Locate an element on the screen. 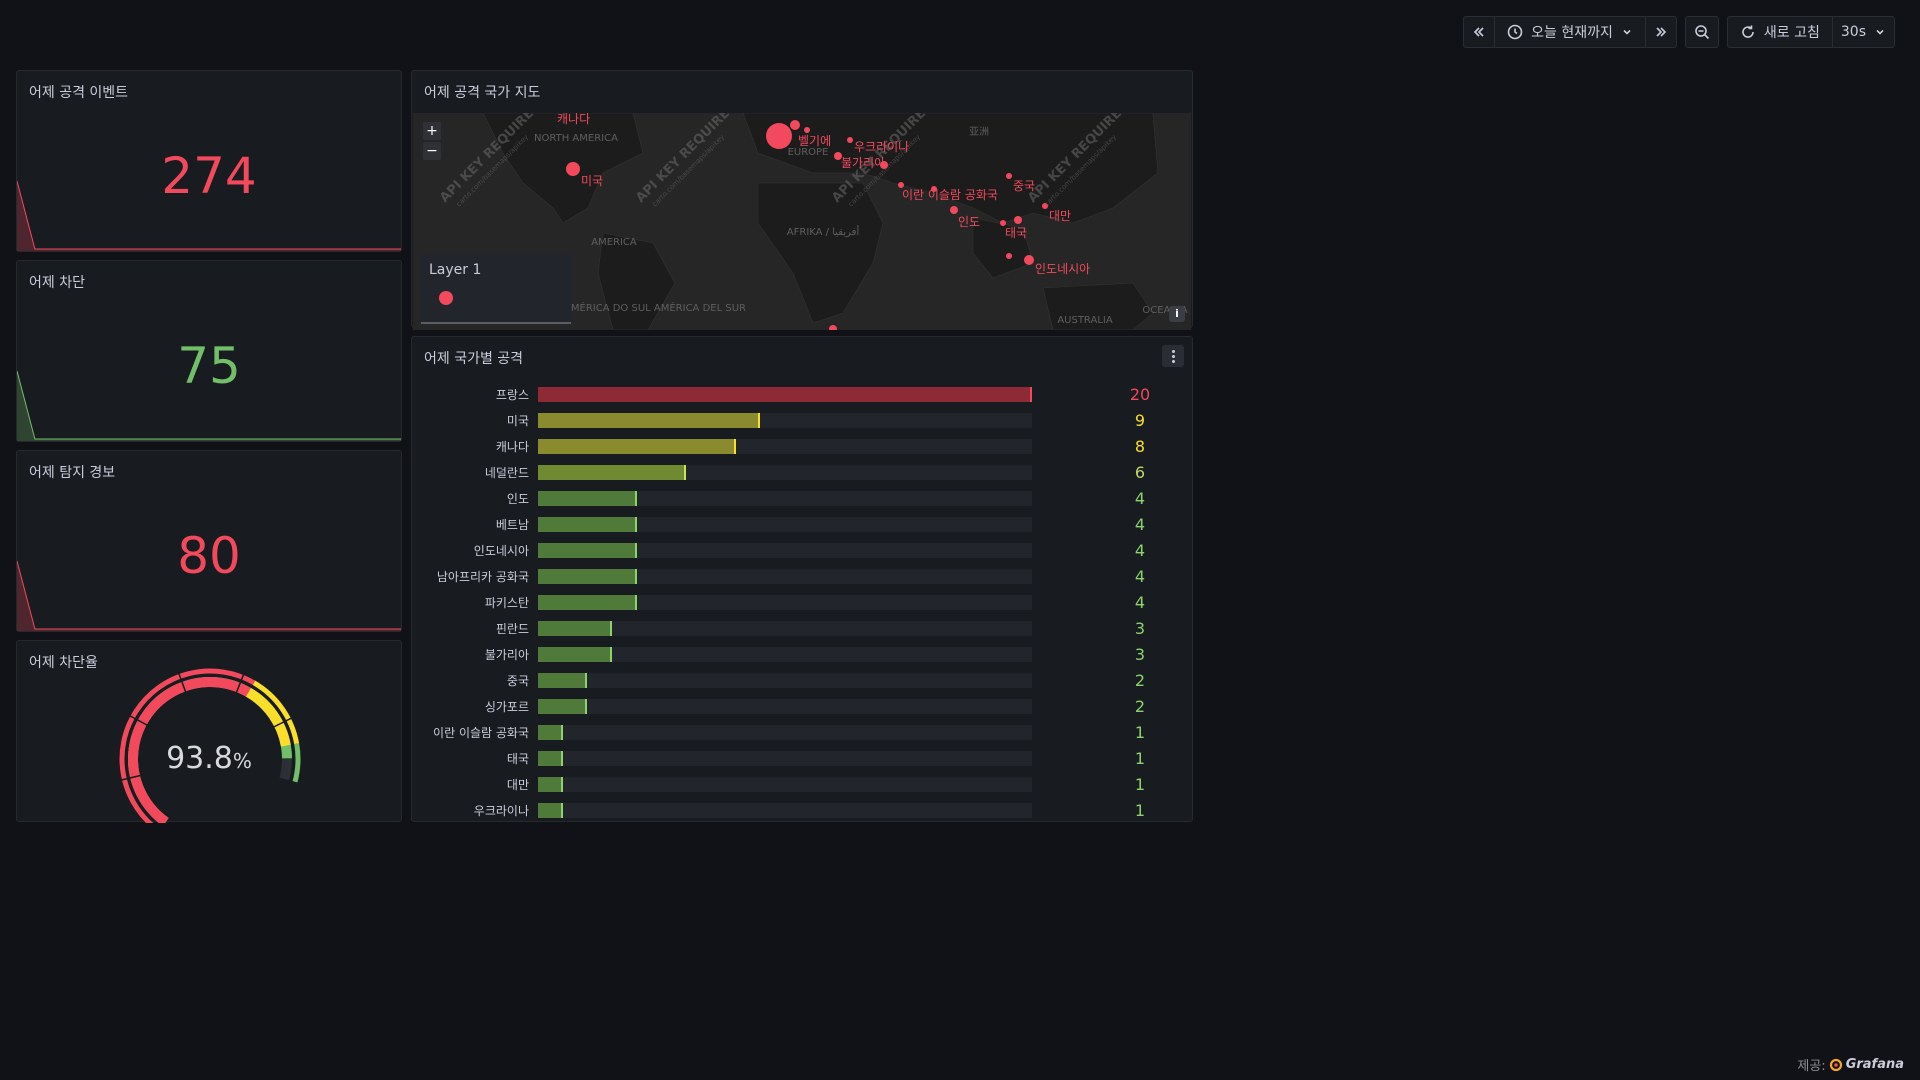  shift-back-button is located at coordinates (1480, 32).